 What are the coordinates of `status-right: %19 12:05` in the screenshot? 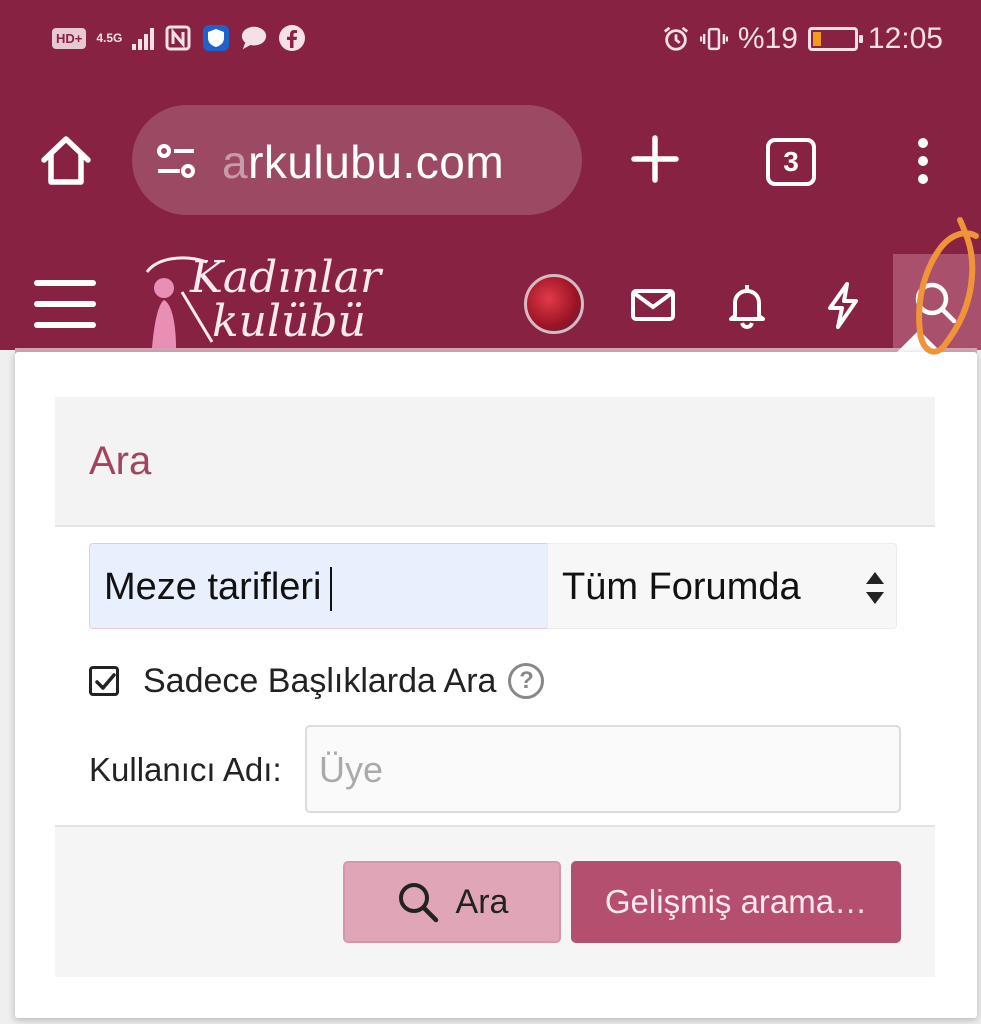 It's located at (802, 39).